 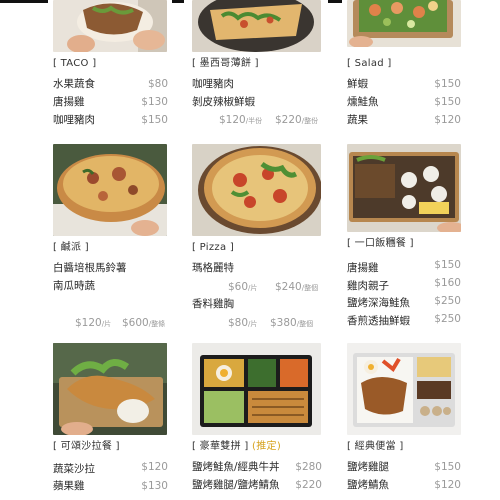 What do you see at coordinates (90, 268) in the screenshot?
I see `menu-item-name: 白醬培根馬鈴薯` at bounding box center [90, 268].